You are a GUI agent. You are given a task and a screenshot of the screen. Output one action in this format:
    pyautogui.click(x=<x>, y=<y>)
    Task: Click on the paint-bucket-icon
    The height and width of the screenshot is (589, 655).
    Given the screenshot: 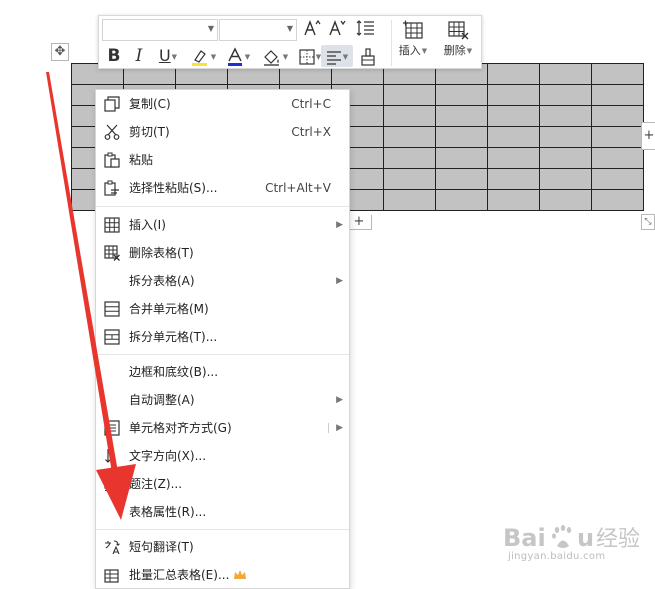 What is the action you would take?
    pyautogui.click(x=271, y=57)
    